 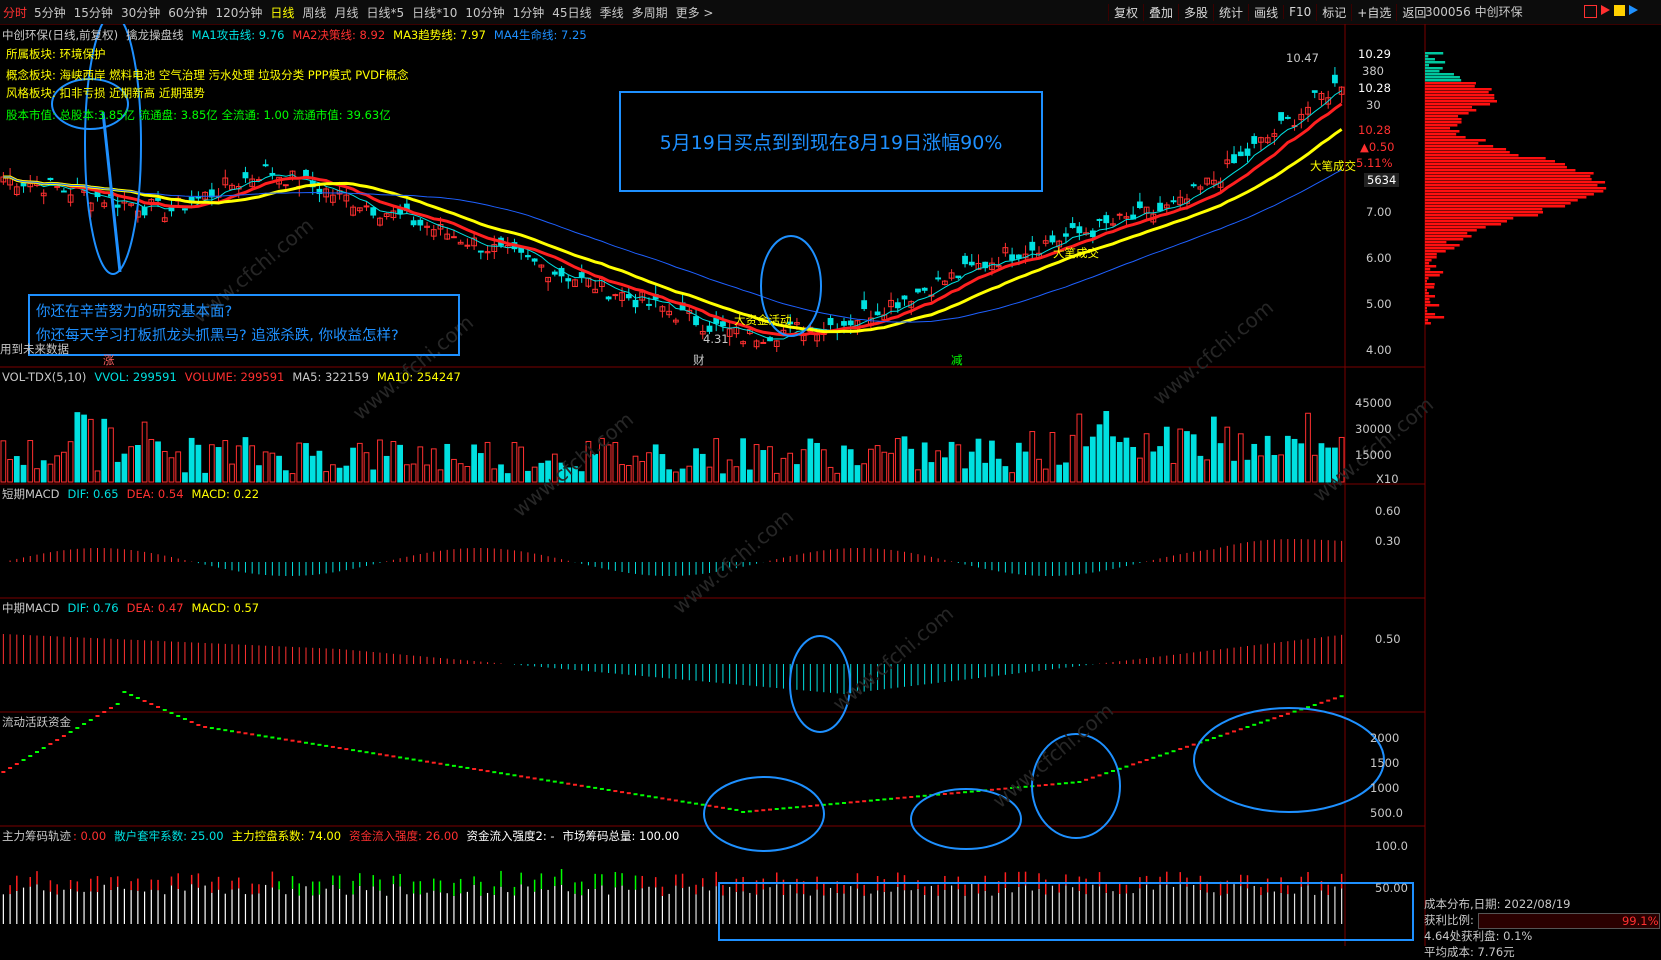 I want to click on tab-timeframe: 30分钟, so click(x=140, y=12).